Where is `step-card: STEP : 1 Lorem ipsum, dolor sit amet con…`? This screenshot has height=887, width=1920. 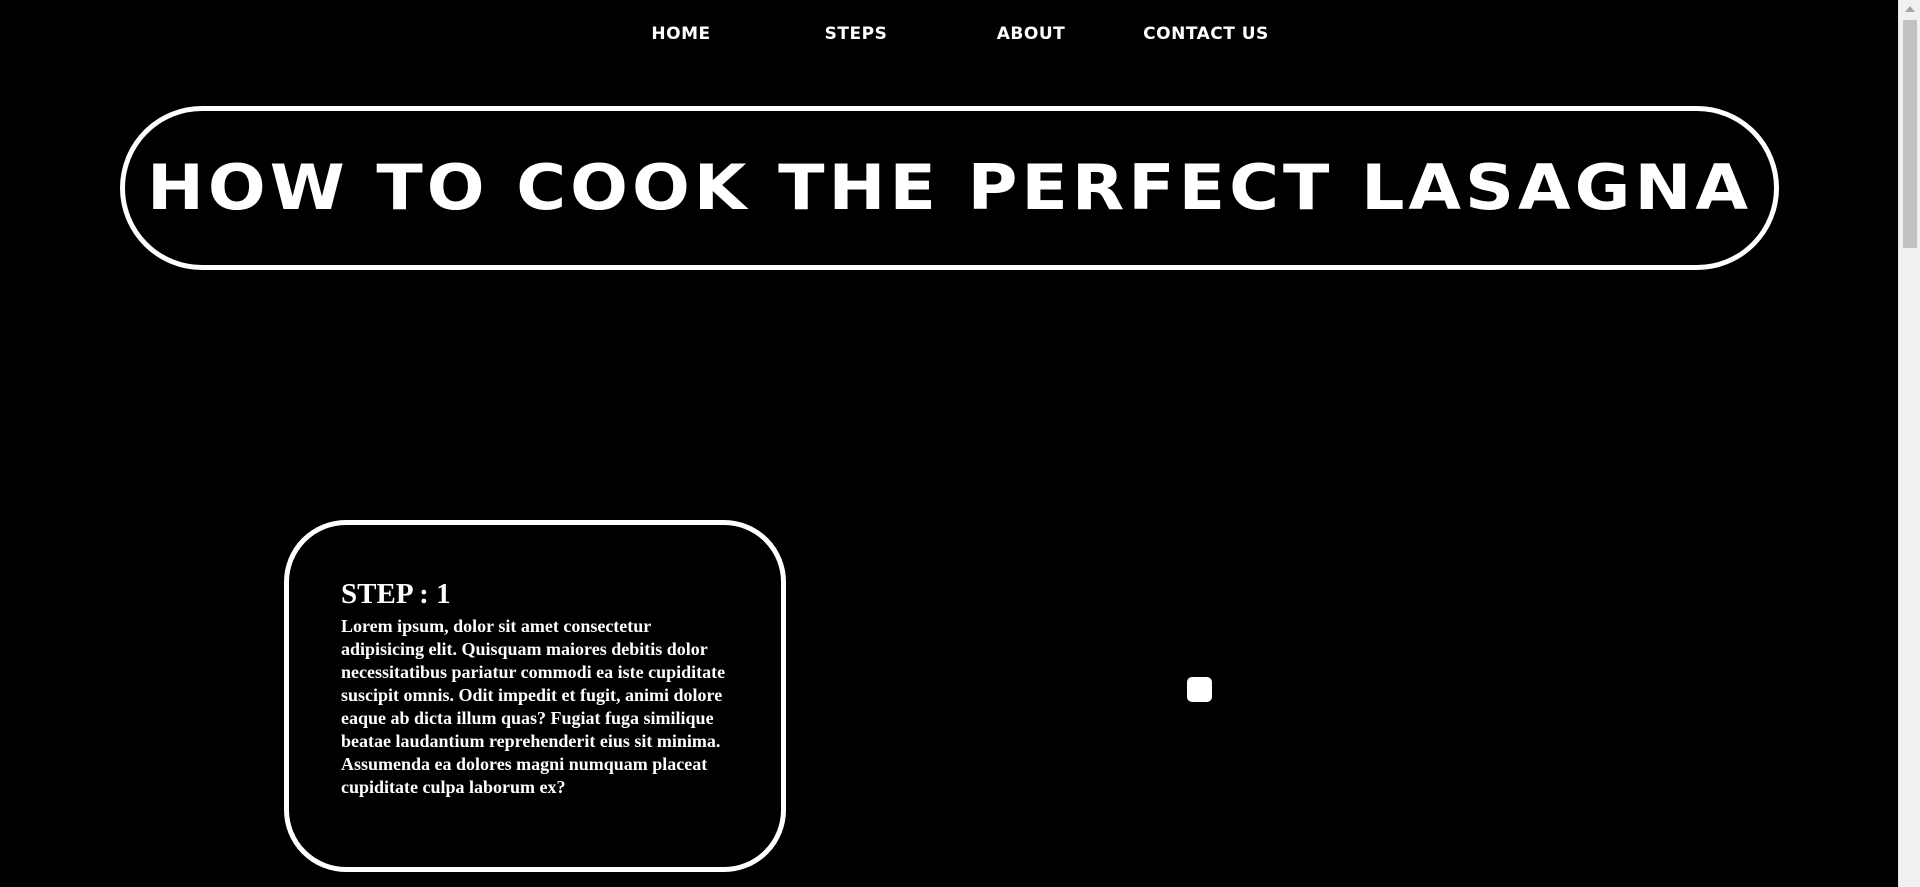
step-card: STEP : 1 Lorem ipsum, dolor sit amet con… is located at coordinates (535, 696).